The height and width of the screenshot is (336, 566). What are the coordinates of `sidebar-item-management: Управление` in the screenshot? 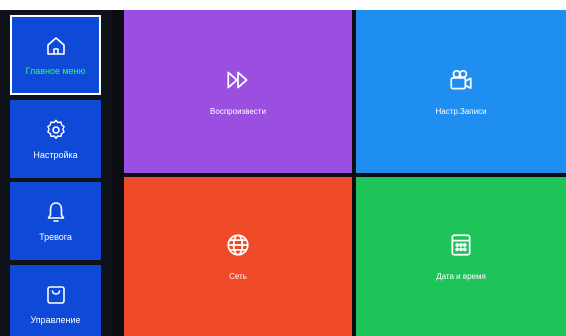 It's located at (55, 300).